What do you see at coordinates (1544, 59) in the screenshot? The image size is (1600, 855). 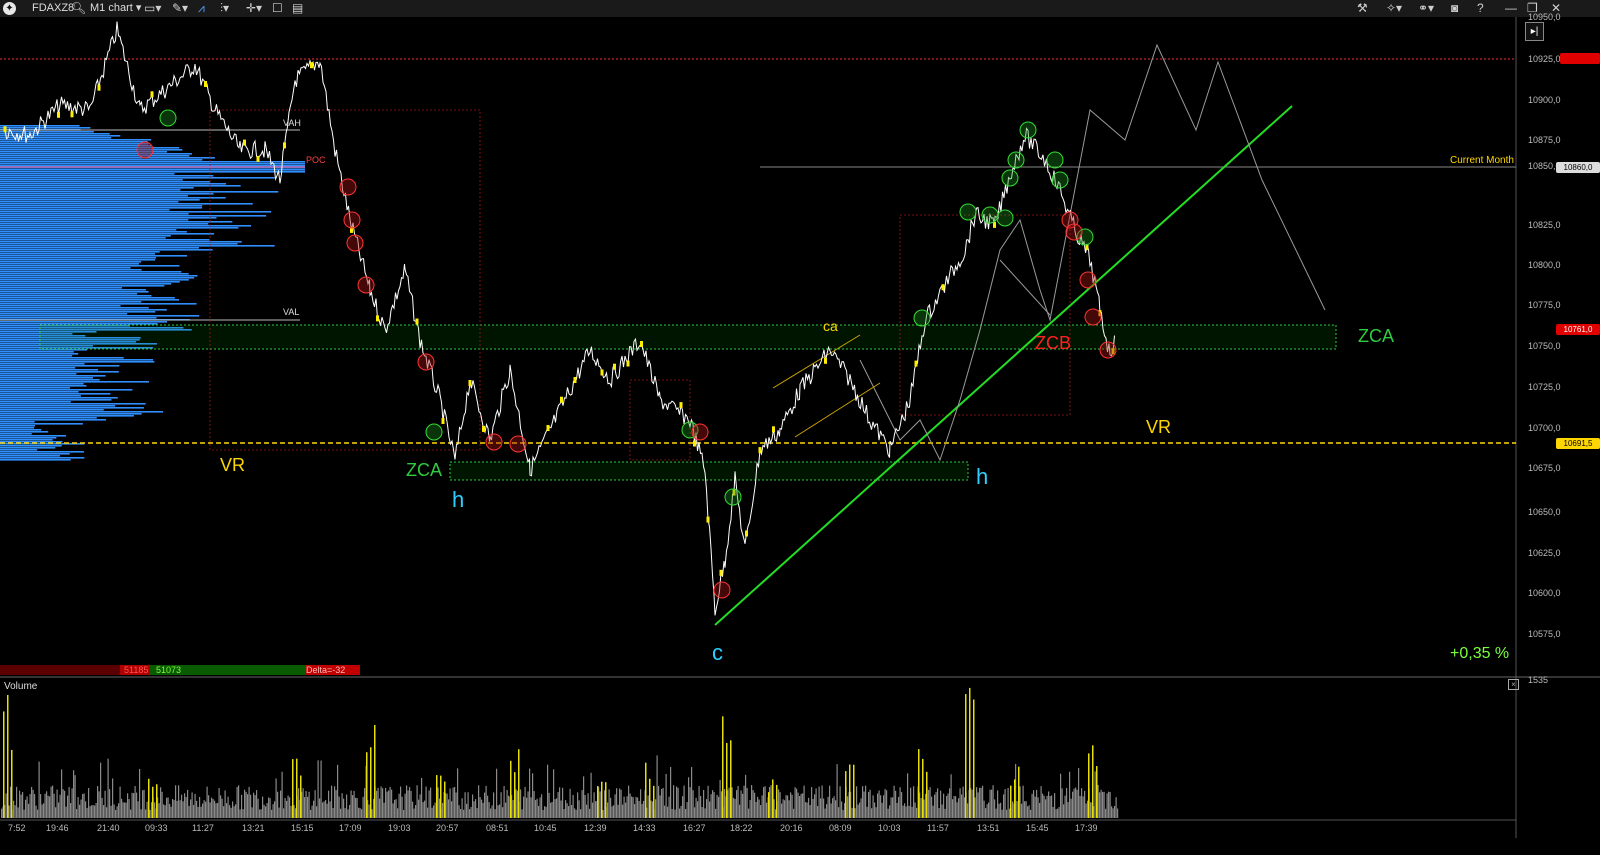 I see `price-tick: 10925,0` at bounding box center [1544, 59].